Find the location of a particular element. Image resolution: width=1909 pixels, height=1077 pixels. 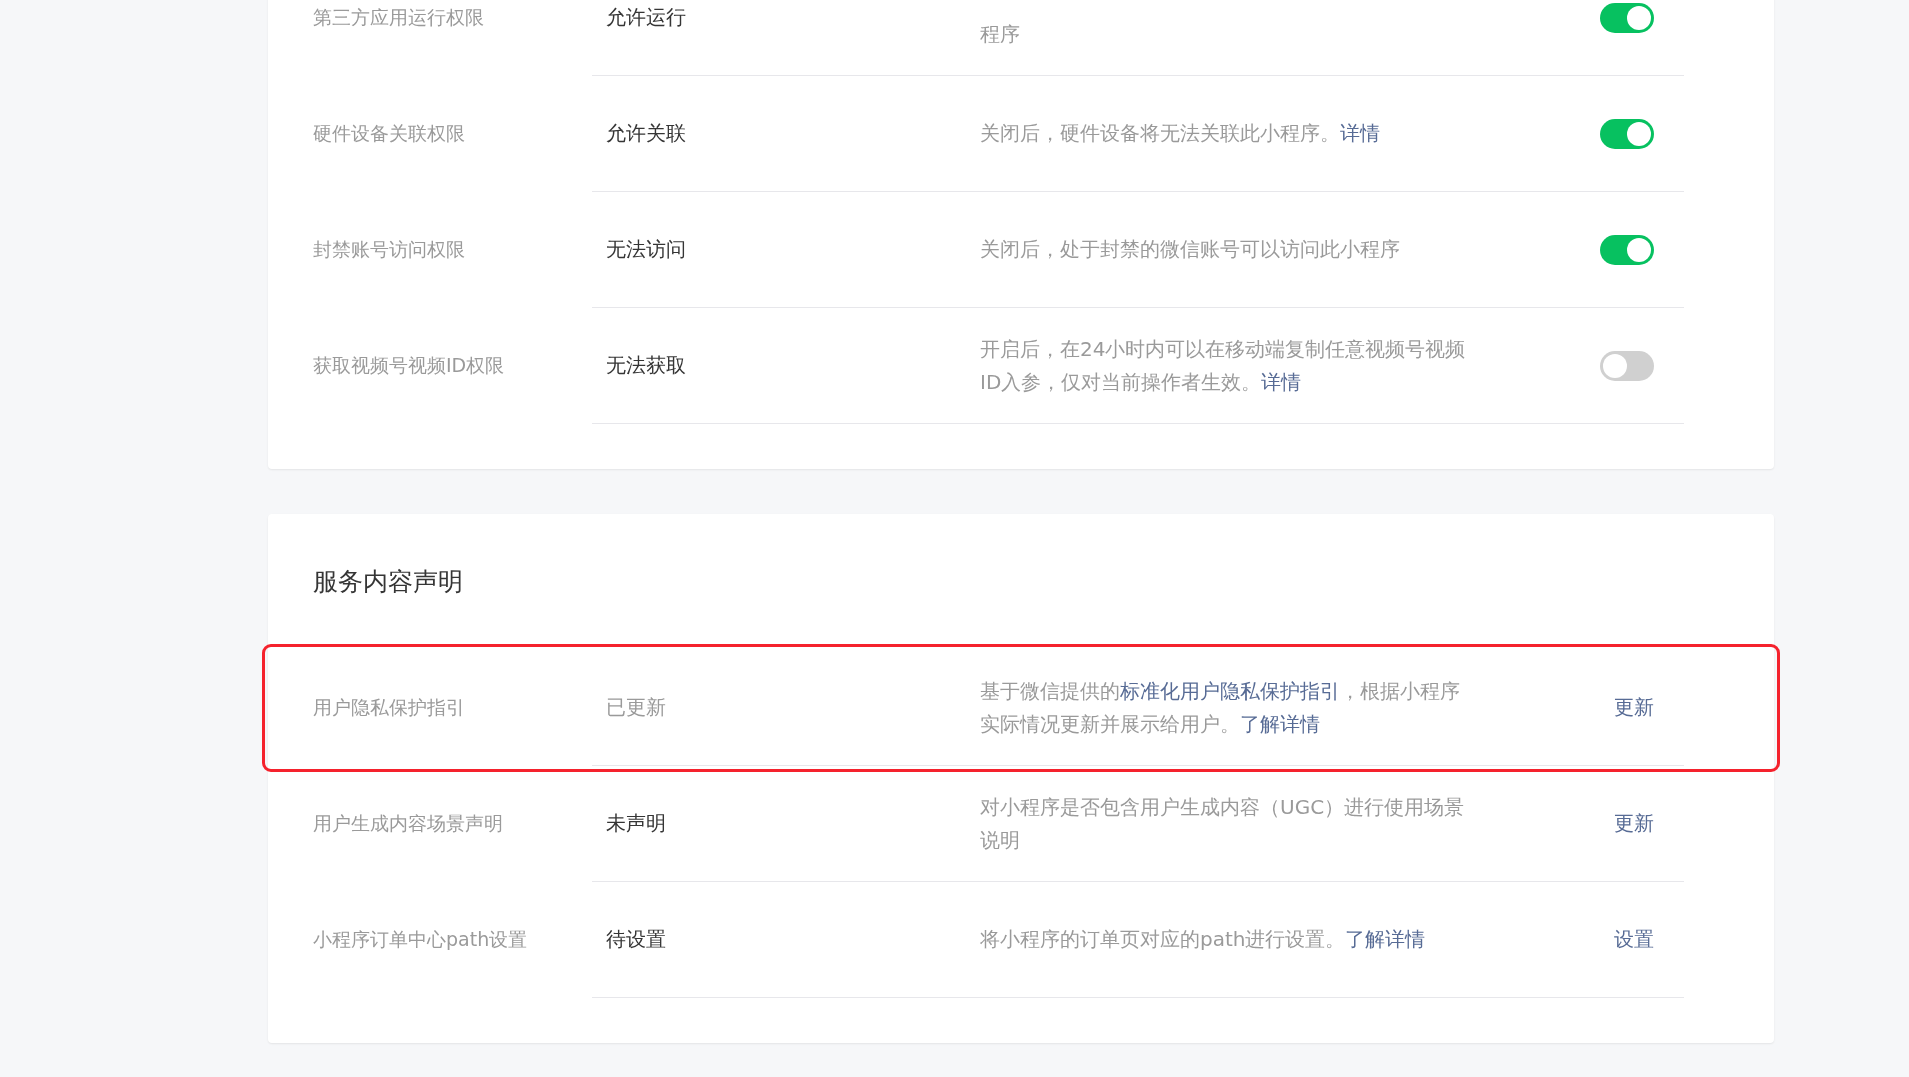

setting-description: 将小程序的订单页对应的path进行设置。了解详情 is located at coordinates (1203, 939).